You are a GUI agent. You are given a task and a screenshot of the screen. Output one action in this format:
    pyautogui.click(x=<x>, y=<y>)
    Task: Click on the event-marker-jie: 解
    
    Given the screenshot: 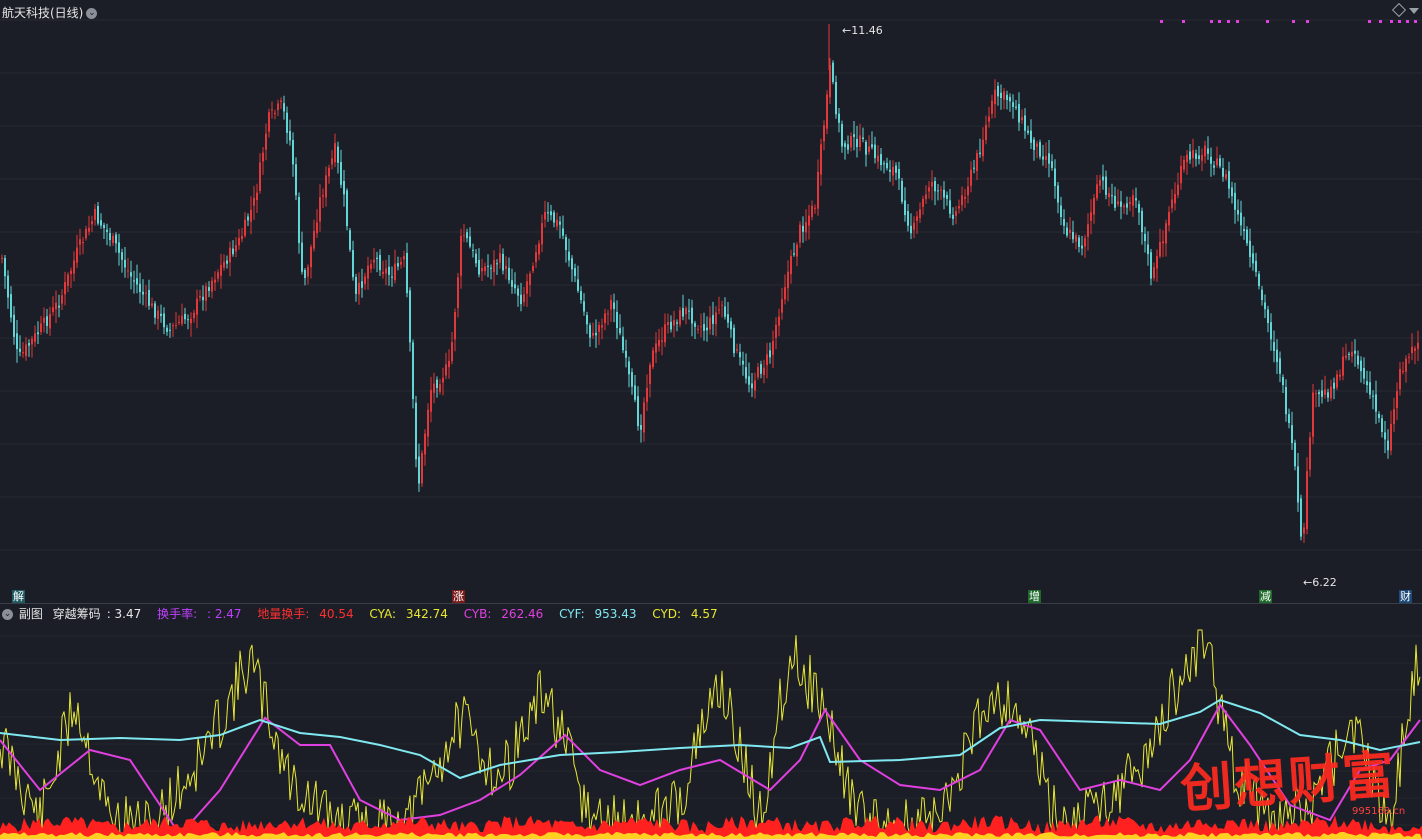 What is the action you would take?
    pyautogui.click(x=18, y=596)
    